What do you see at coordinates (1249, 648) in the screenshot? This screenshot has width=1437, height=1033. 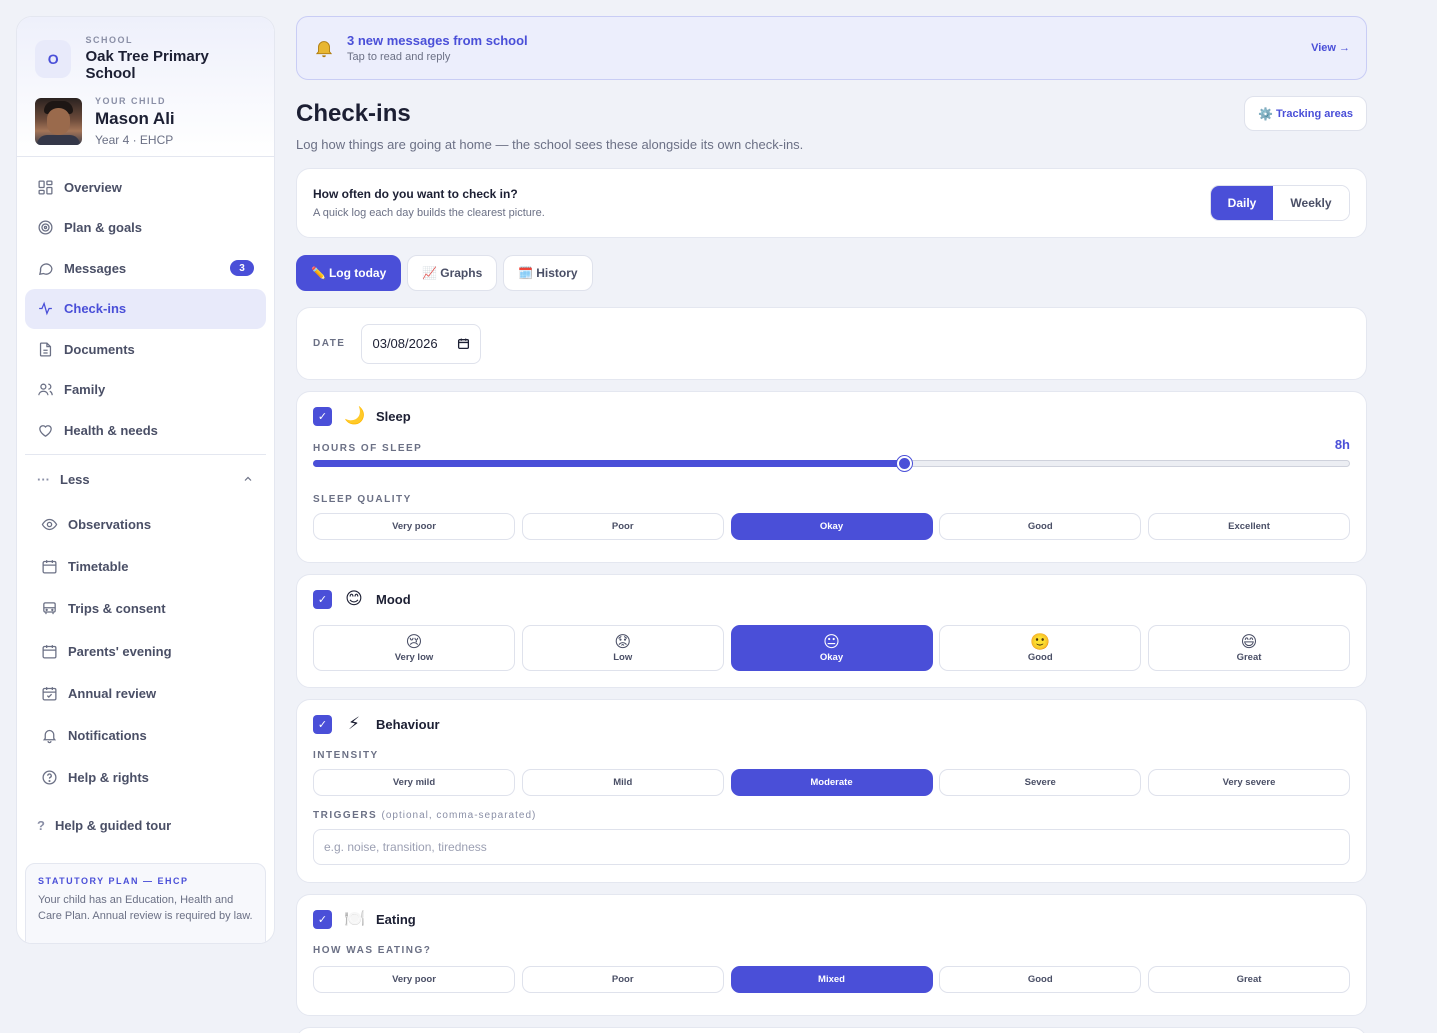 I see `mood-option: 😄 Great` at bounding box center [1249, 648].